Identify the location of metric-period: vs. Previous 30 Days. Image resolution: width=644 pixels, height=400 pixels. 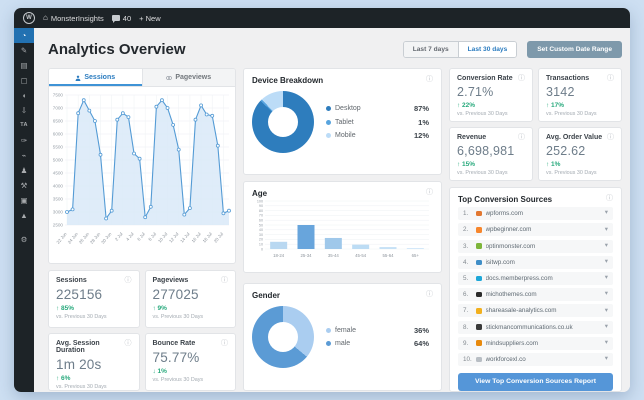
(178, 316).